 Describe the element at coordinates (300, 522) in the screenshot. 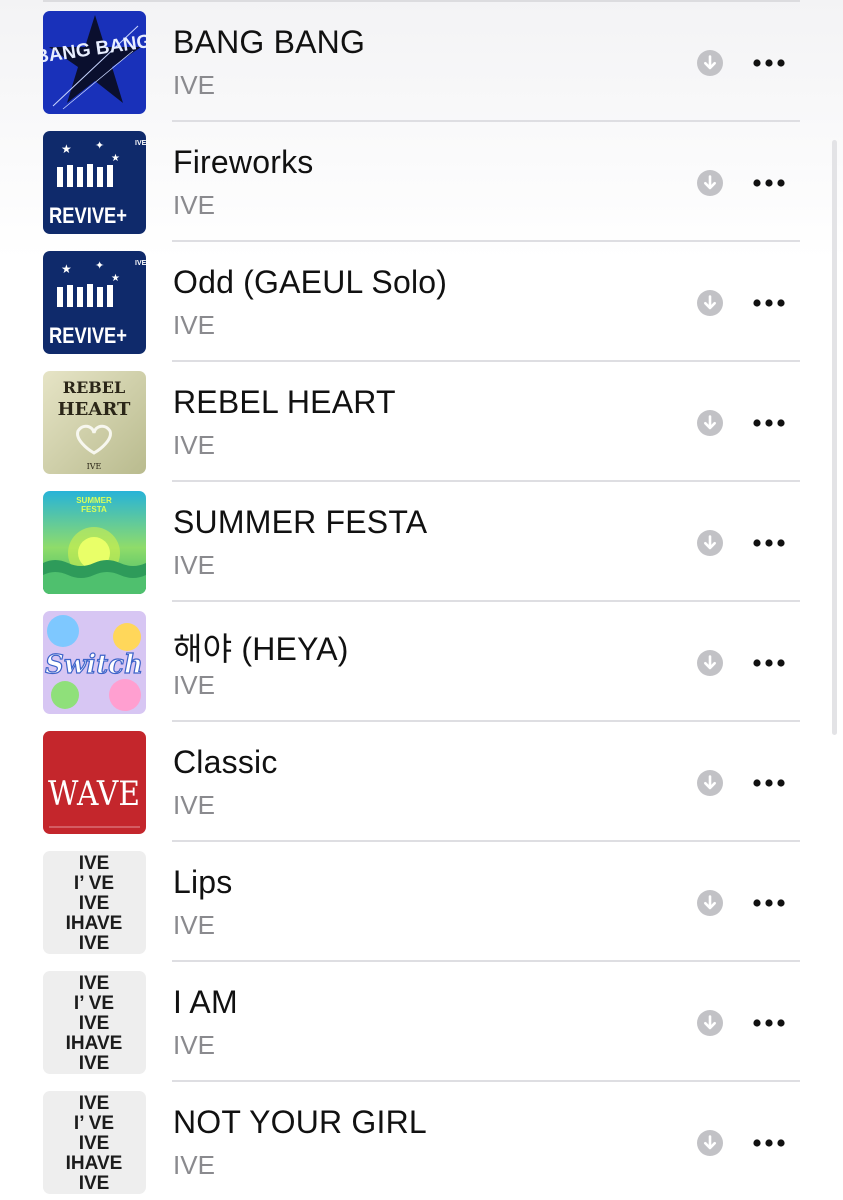

I see `track-title: SUMMER FESTA` at that location.